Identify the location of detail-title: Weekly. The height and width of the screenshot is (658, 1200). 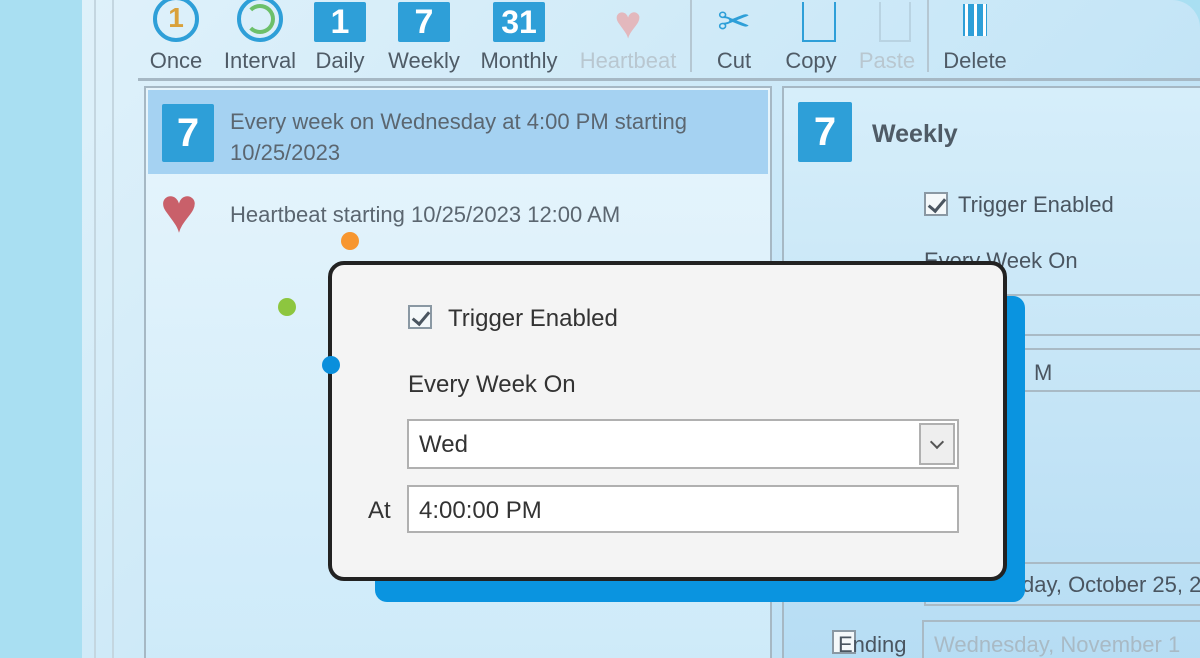
(915, 134).